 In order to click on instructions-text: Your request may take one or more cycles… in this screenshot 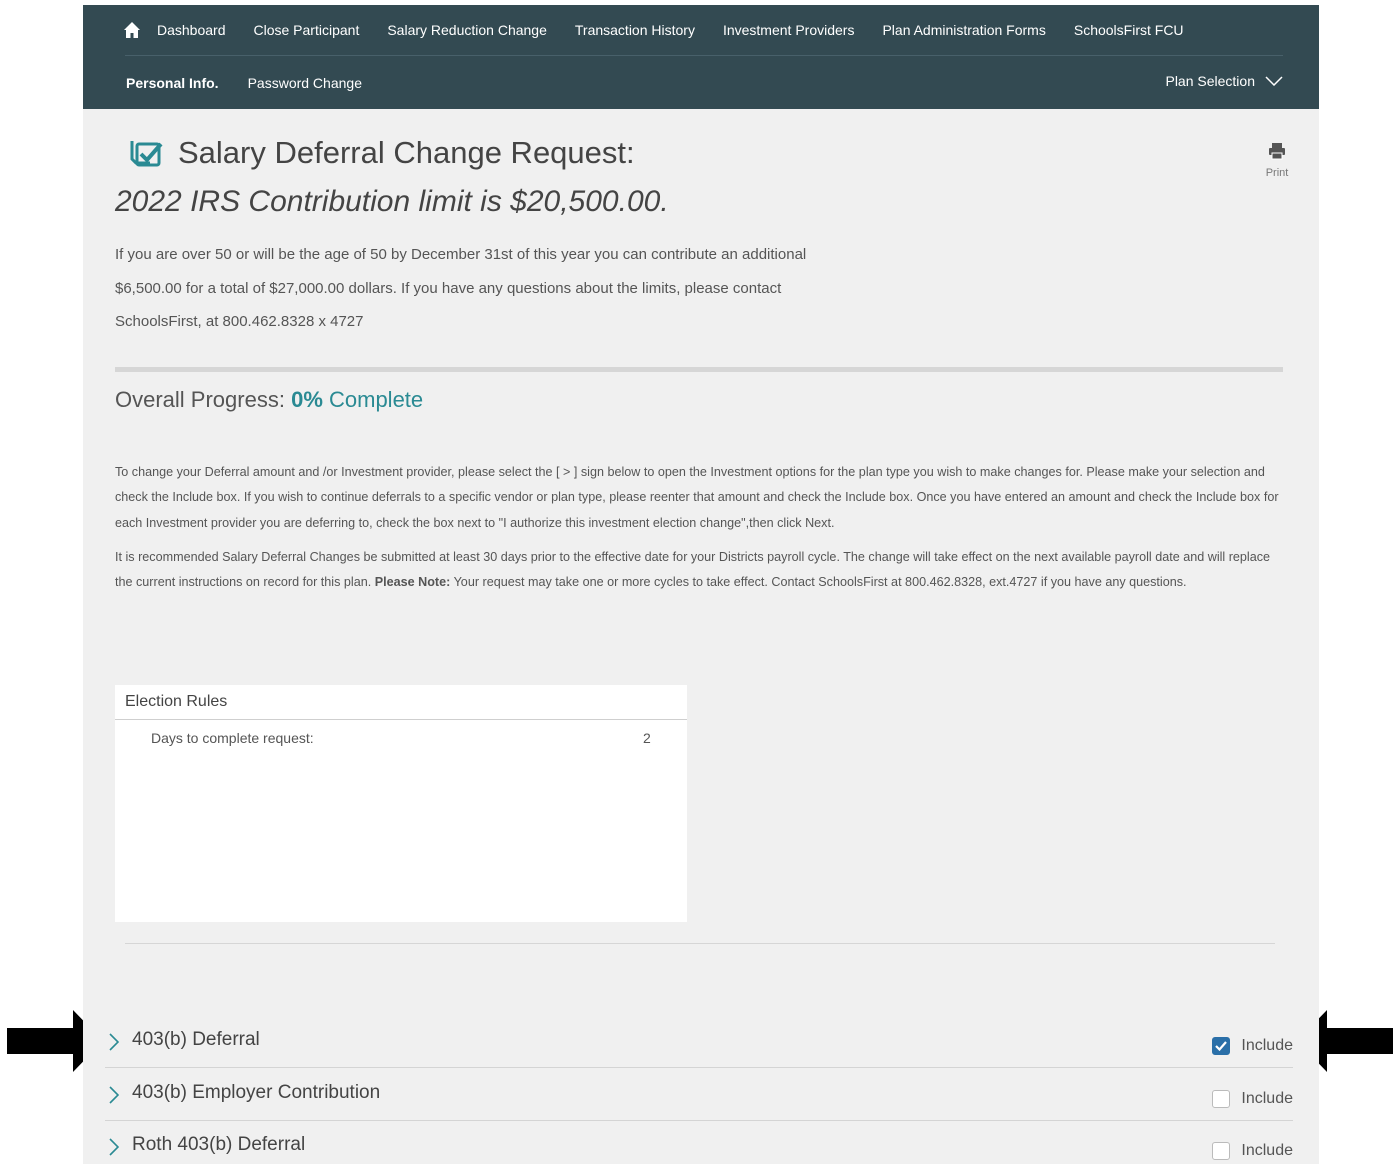, I will do `click(818, 582)`.